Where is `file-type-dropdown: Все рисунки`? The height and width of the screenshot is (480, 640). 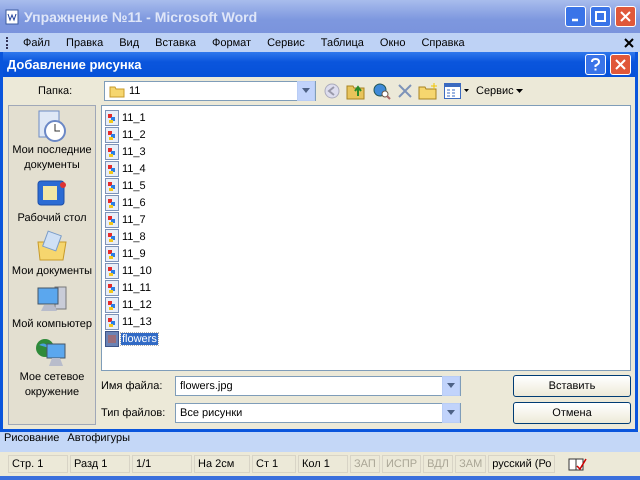 file-type-dropdown: Все рисунки is located at coordinates (318, 413).